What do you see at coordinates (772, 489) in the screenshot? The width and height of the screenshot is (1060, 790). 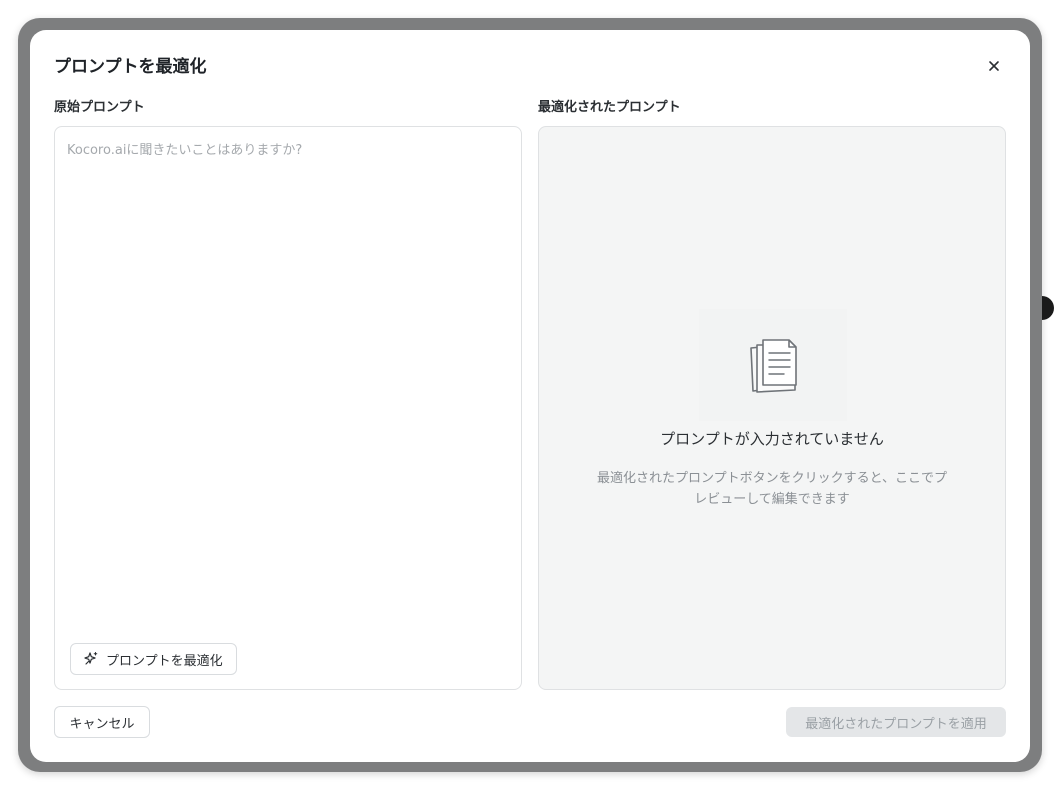 I see `empty-state-description: 最適化されたプロンプトボタンをクリックすると、ここでプレビューして編集できます` at bounding box center [772, 489].